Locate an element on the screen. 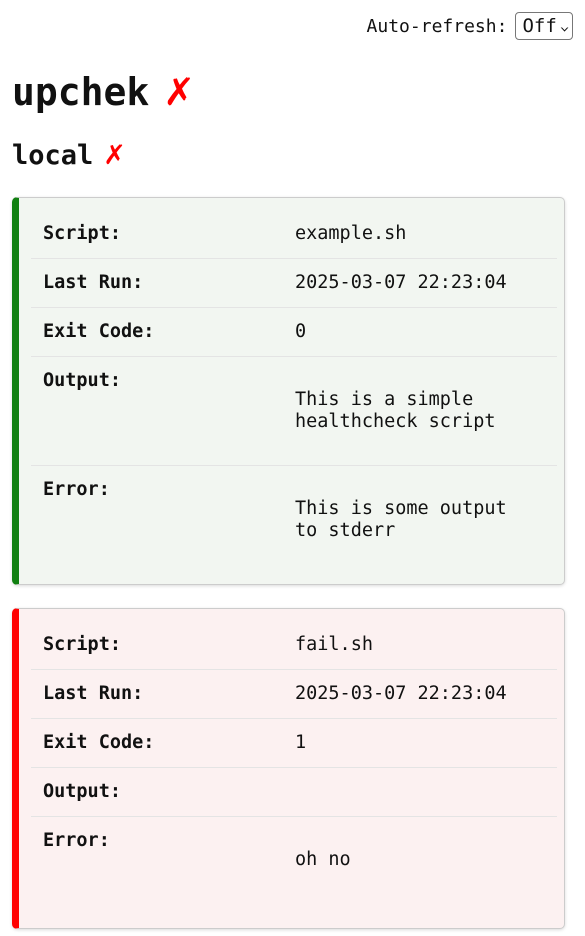 The image size is (585, 936). auto-refresh-control: Auto-refresh: Off ⌄ is located at coordinates (470, 26).